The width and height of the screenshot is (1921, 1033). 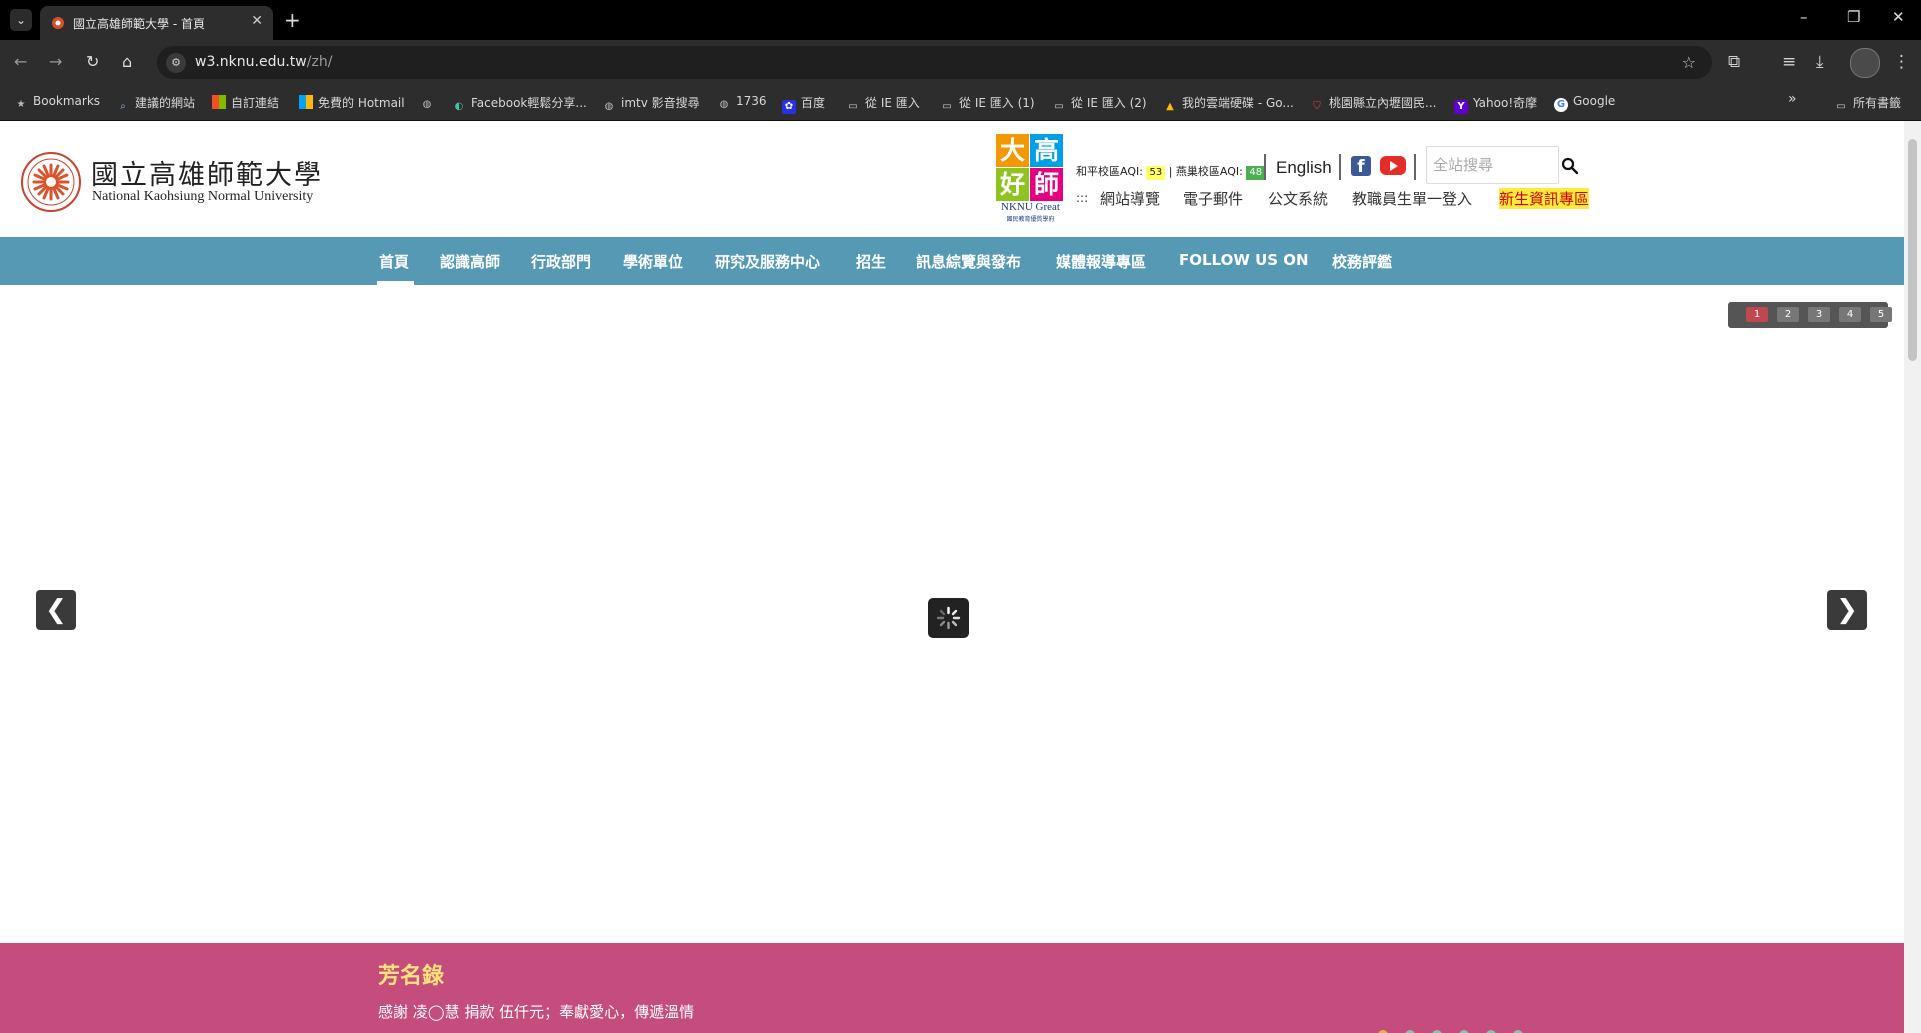 What do you see at coordinates (176, 63) in the screenshot?
I see `site-info-icon: ⚙` at bounding box center [176, 63].